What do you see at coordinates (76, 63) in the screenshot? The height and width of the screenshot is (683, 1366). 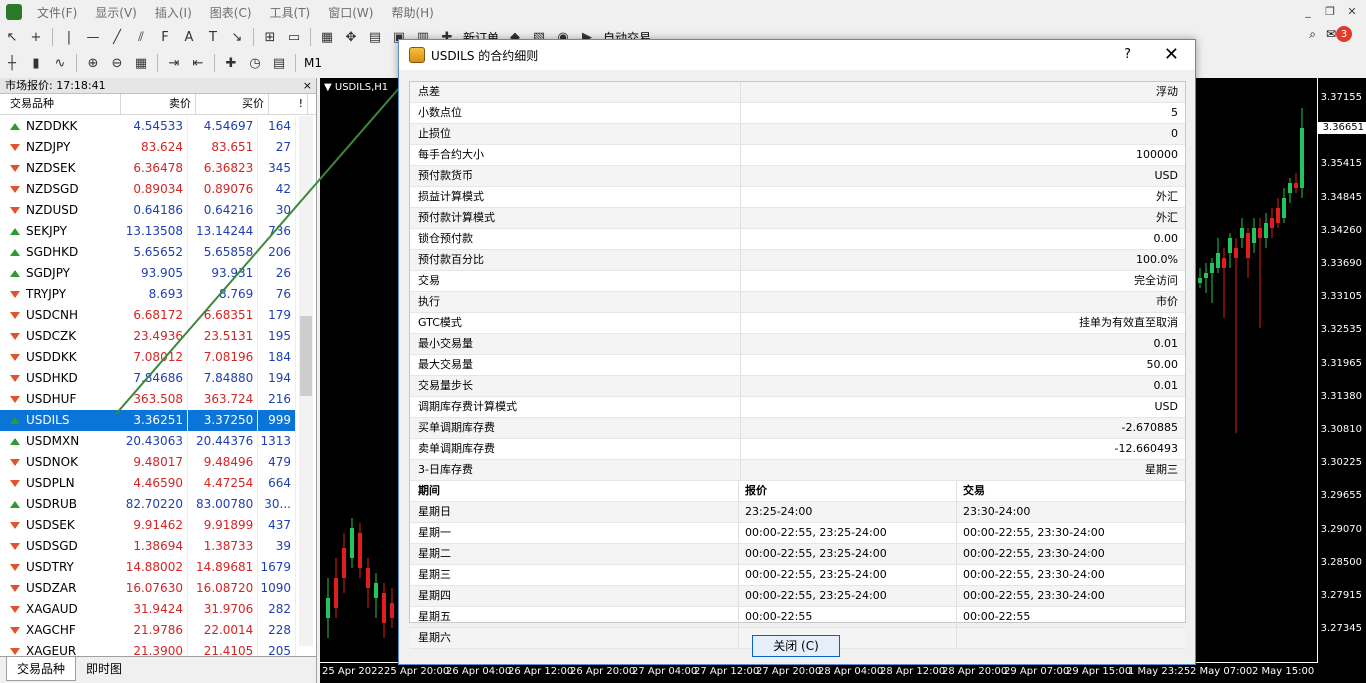 I see `separator` at bounding box center [76, 63].